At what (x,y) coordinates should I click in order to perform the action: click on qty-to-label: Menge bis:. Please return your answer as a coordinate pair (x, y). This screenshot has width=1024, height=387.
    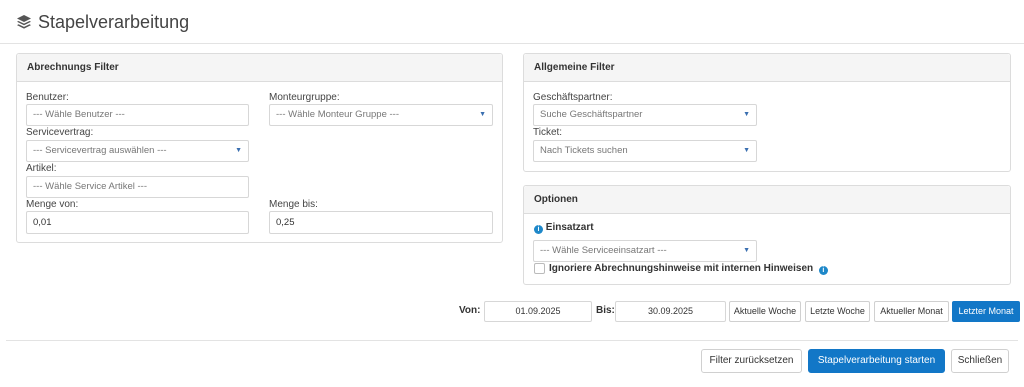
    Looking at the image, I should click on (293, 204).